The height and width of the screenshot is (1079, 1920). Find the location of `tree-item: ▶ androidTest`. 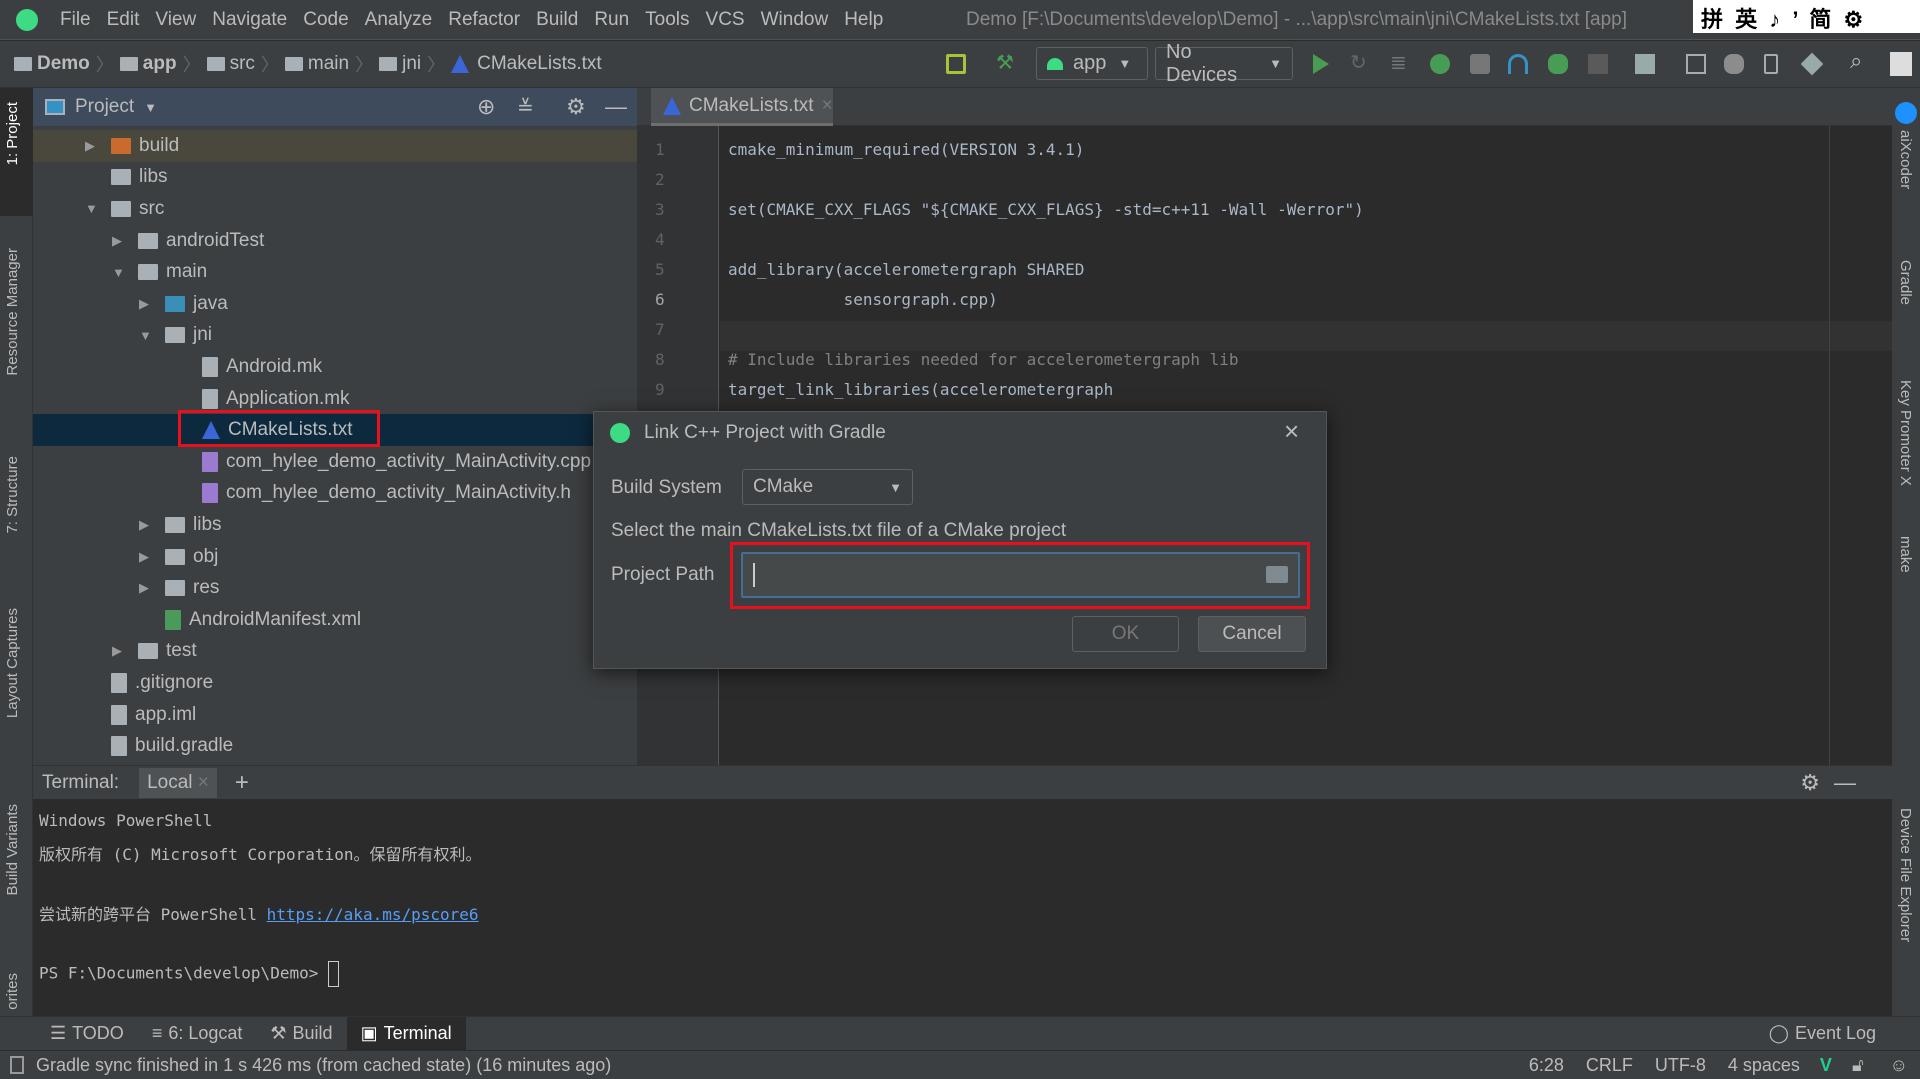

tree-item: ▶ androidTest is located at coordinates (335, 241).